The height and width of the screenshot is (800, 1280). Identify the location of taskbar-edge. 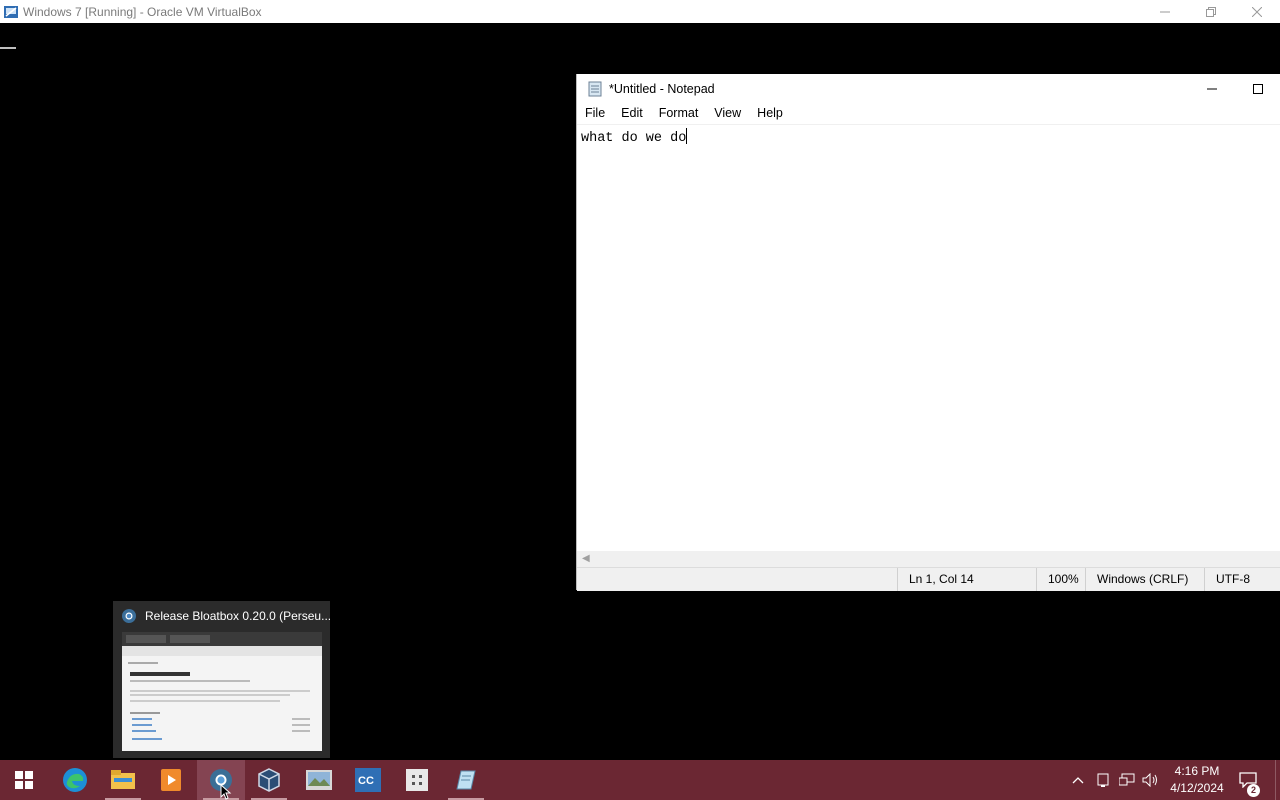
(75, 780).